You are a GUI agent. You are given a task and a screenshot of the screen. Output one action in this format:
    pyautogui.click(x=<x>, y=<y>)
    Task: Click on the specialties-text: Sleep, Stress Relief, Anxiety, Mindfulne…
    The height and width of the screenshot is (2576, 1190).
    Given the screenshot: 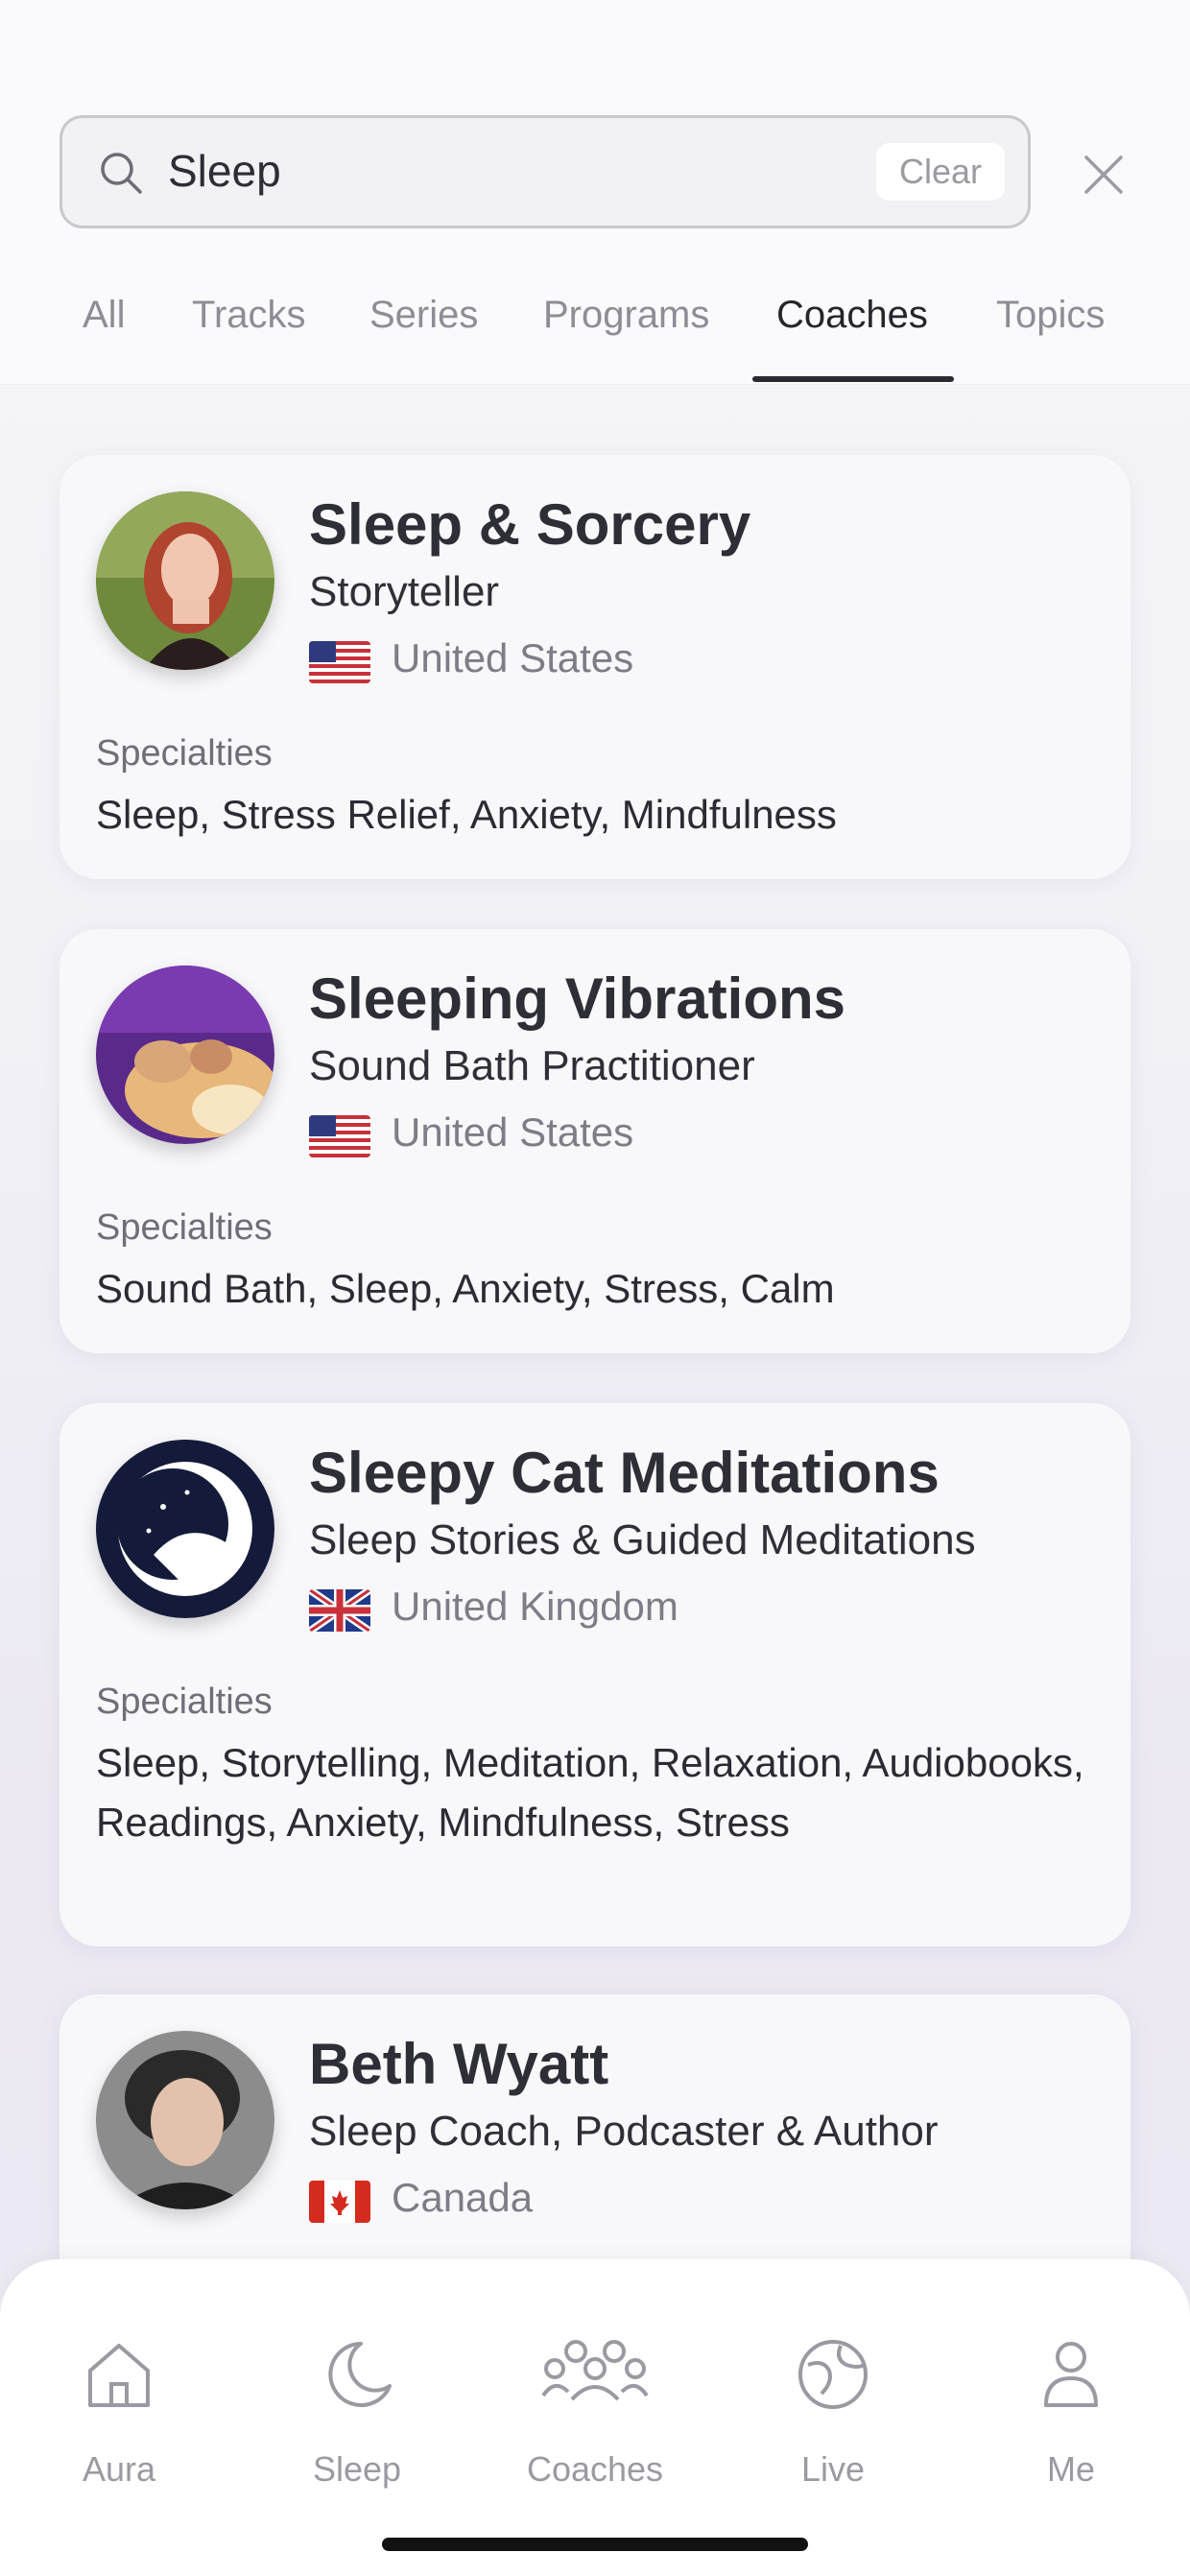 What is the action you would take?
    pyautogui.click(x=467, y=814)
    